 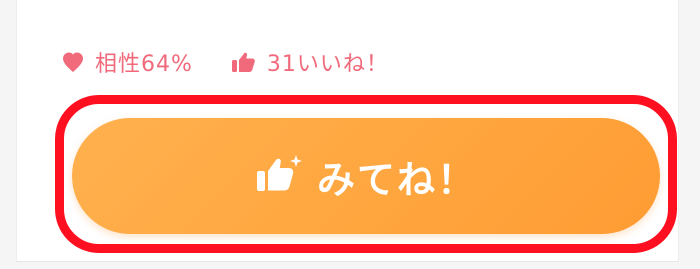 I want to click on thumbs-up-icon, so click(x=244, y=62).